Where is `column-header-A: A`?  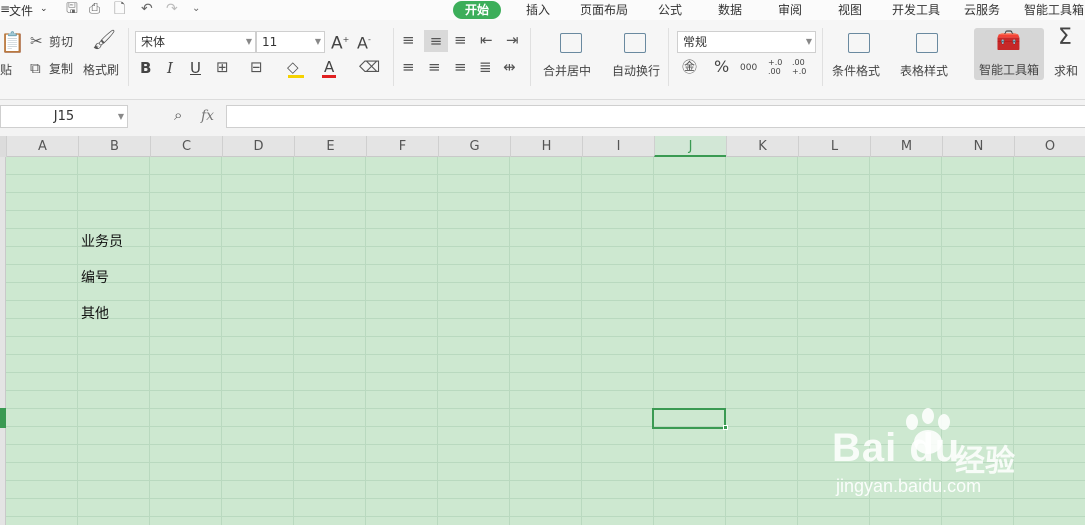
column-header-A: A is located at coordinates (42, 146).